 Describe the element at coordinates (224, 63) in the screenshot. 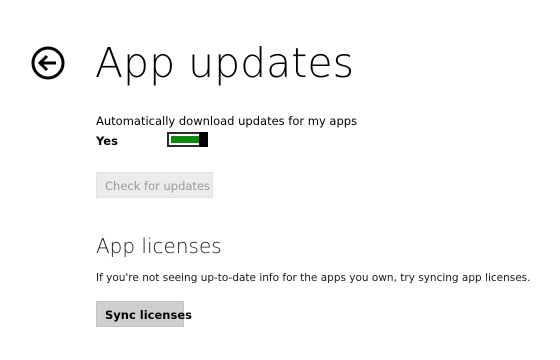

I see `page-title: App updates` at that location.